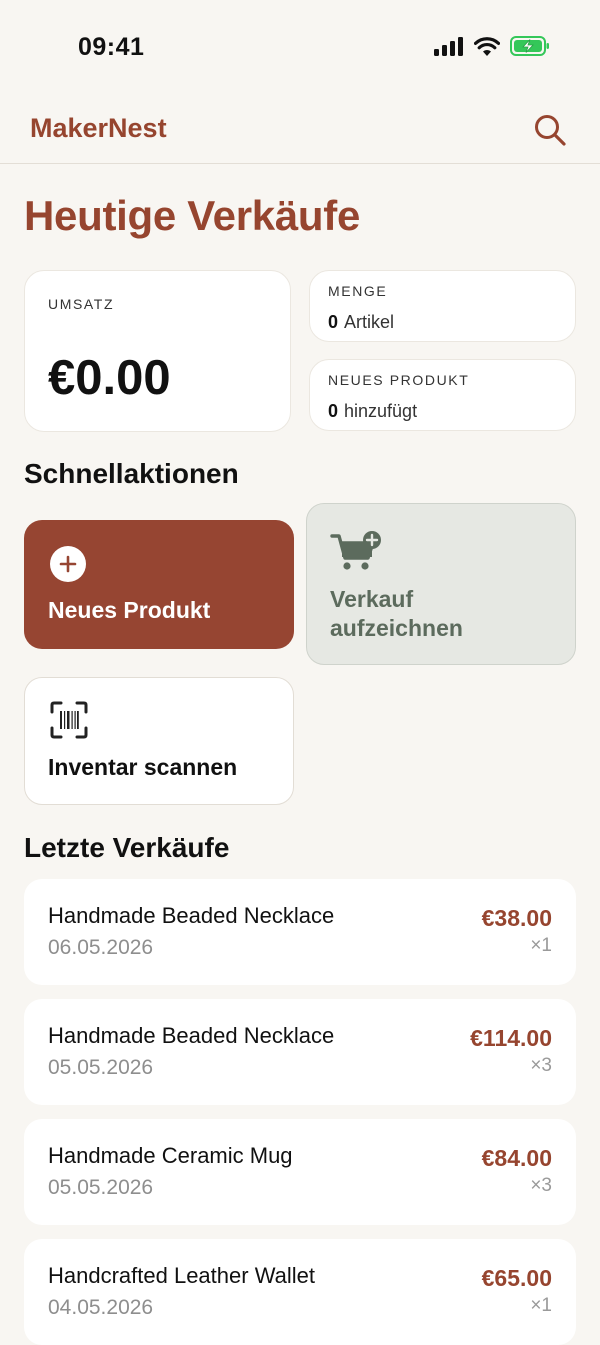 The height and width of the screenshot is (1345, 600). Describe the element at coordinates (333, 411) in the screenshot. I see `new-product-count: 0` at that location.